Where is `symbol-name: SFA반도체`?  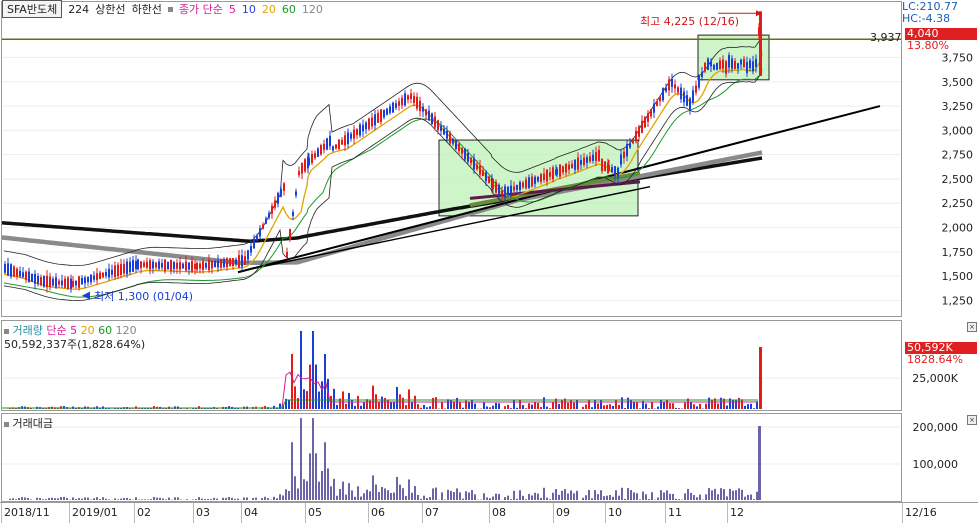 symbol-name: SFA반도체 is located at coordinates (32, 9).